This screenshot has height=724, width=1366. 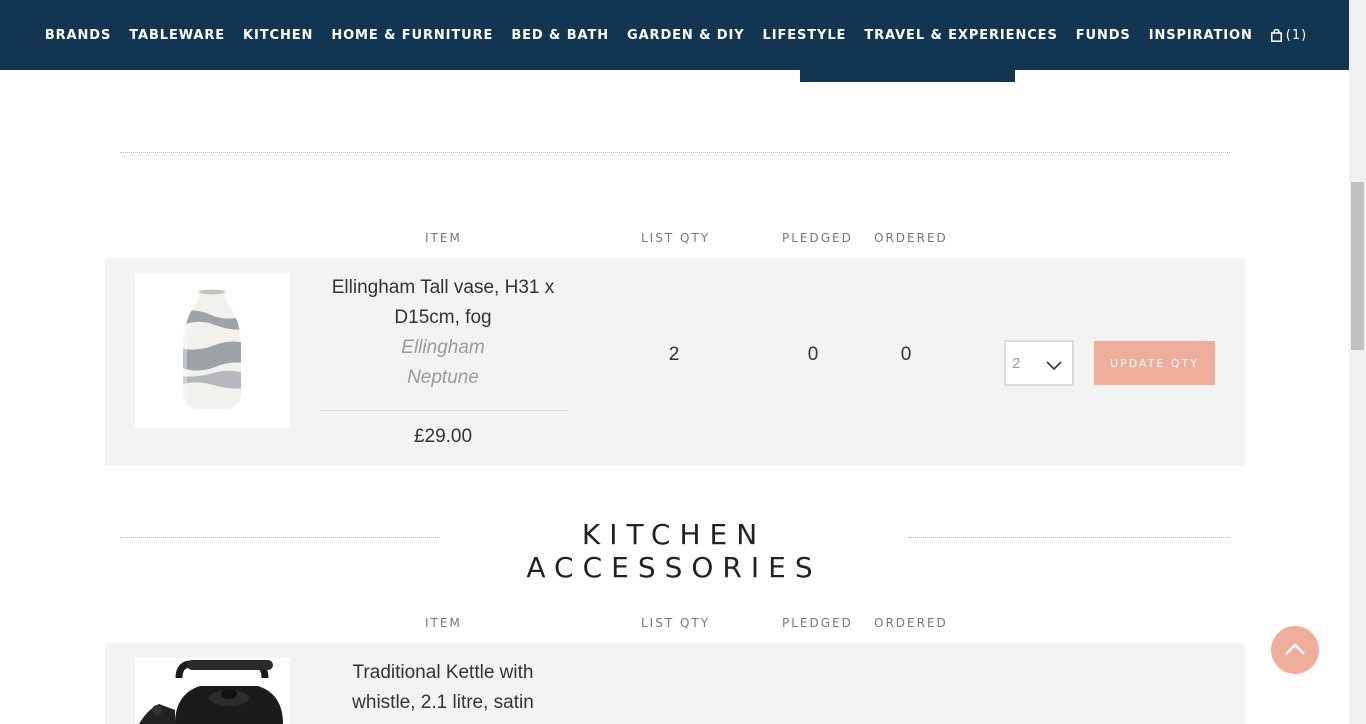 I want to click on chevron-up-icon, so click(x=1295, y=650).